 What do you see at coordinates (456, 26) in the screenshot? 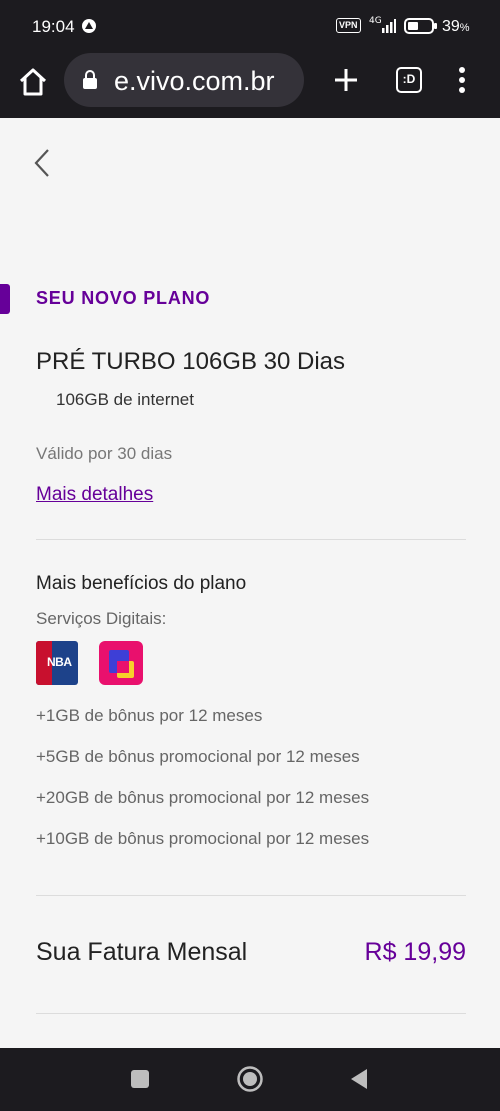
I see `battery-percentage: 39%` at bounding box center [456, 26].